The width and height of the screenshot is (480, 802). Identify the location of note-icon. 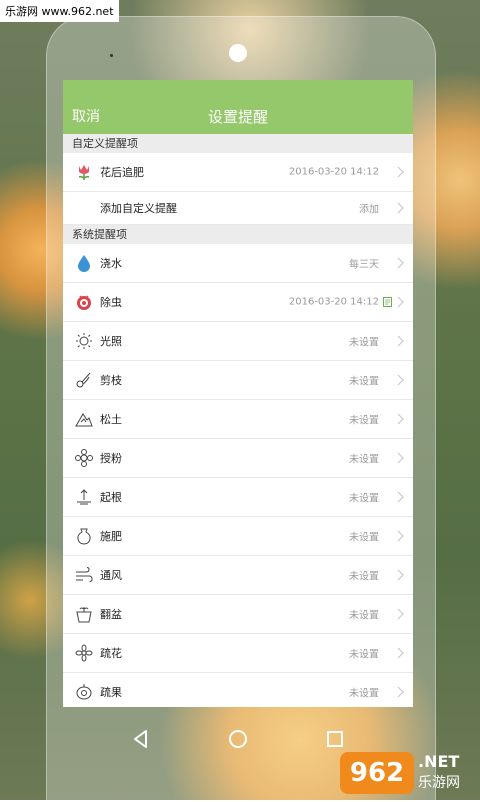
(387, 302).